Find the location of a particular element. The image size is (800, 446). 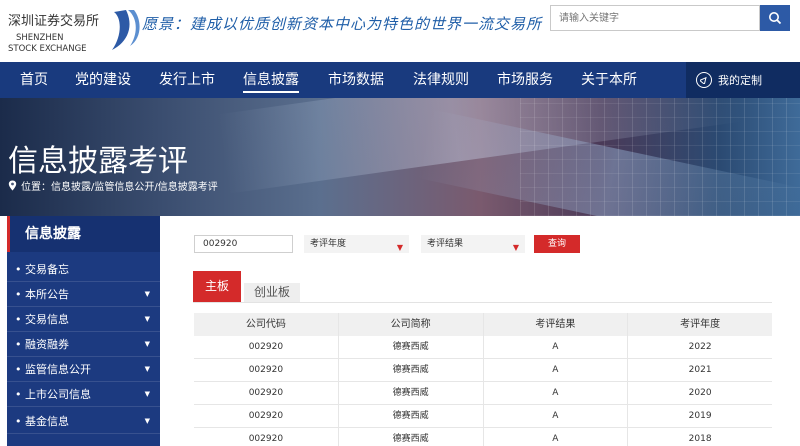

slogan: 愿景：建成以优质创新资本中心为特色的世界一流交易所 is located at coordinates (342, 24).